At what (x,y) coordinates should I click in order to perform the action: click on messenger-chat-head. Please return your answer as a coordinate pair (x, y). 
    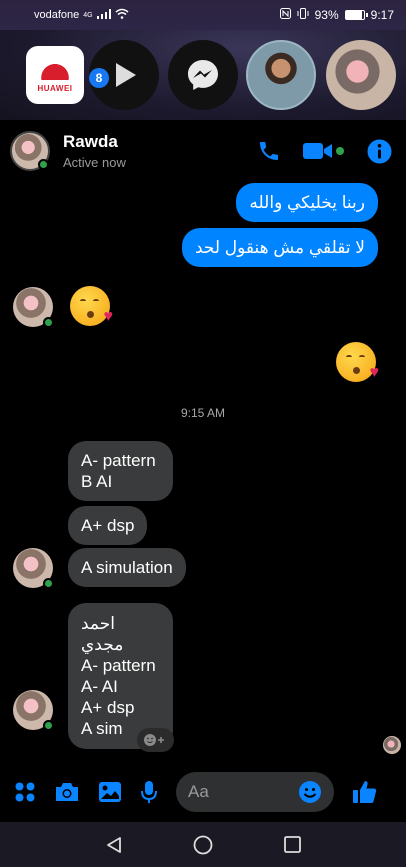
    Looking at the image, I should click on (203, 75).